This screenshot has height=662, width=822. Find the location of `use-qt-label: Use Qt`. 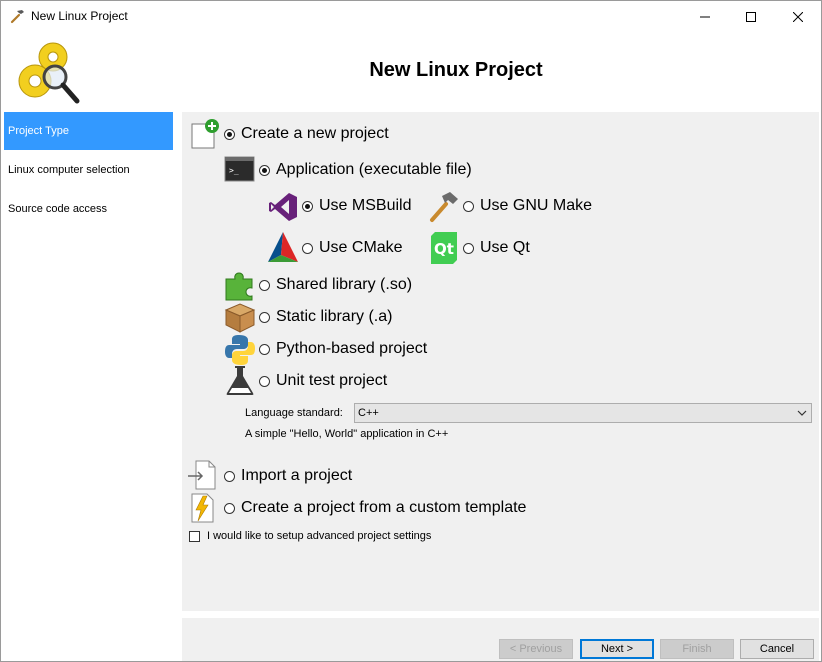

use-qt-label: Use Qt is located at coordinates (505, 247).